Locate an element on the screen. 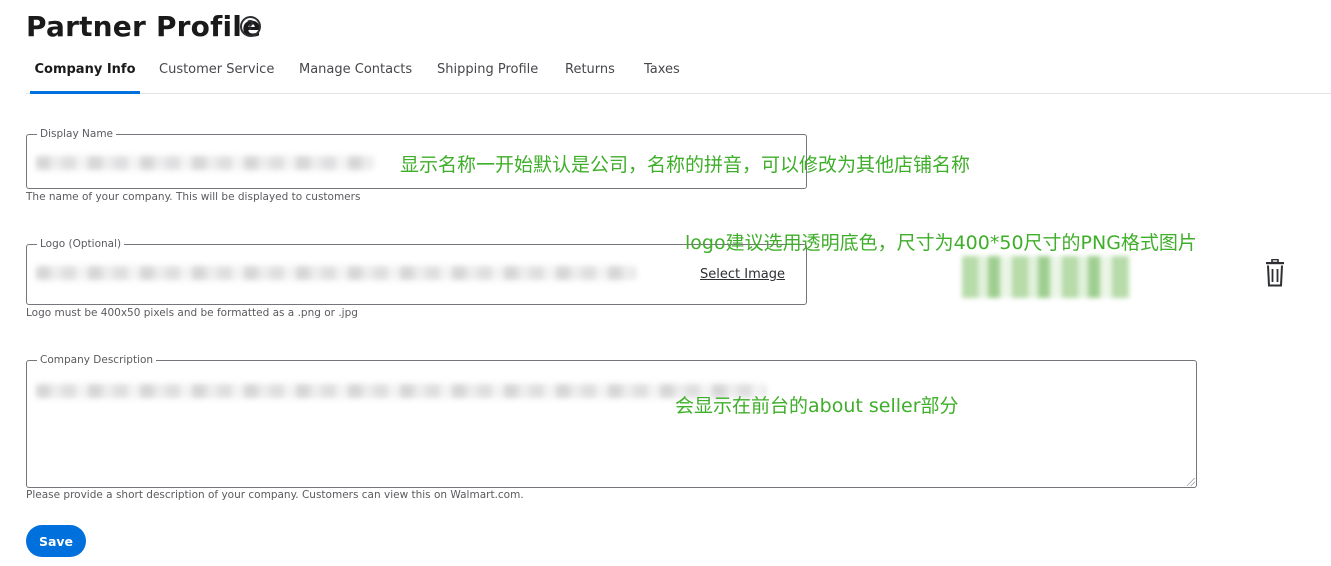 This screenshot has width=1331, height=566. company-description-annotation: 会显示在前台的about seller部分 is located at coordinates (817, 406).